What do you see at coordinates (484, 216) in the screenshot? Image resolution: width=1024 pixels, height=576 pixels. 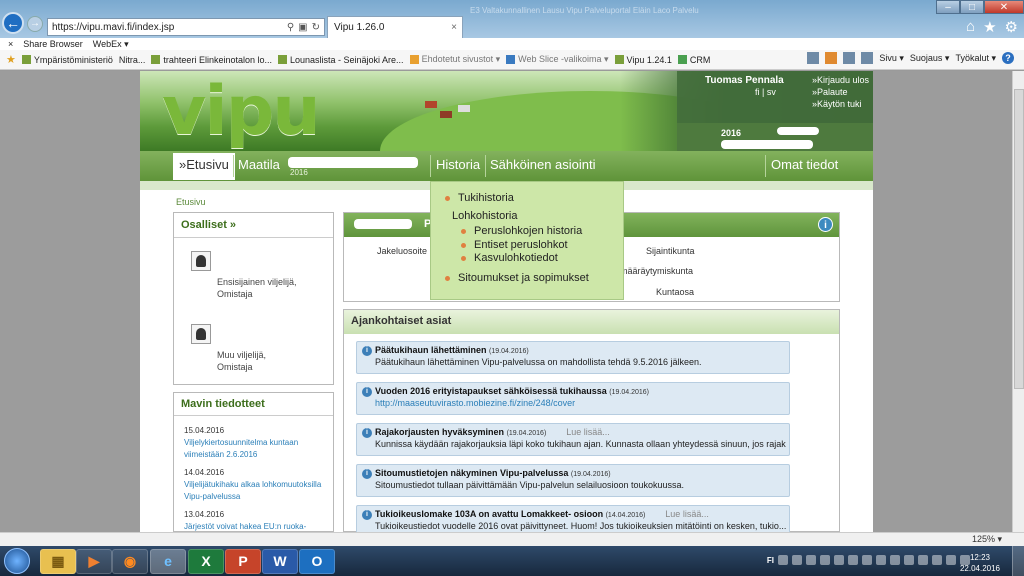 I see `menu-item-lohkohistoria: Lohkohistoria` at bounding box center [484, 216].